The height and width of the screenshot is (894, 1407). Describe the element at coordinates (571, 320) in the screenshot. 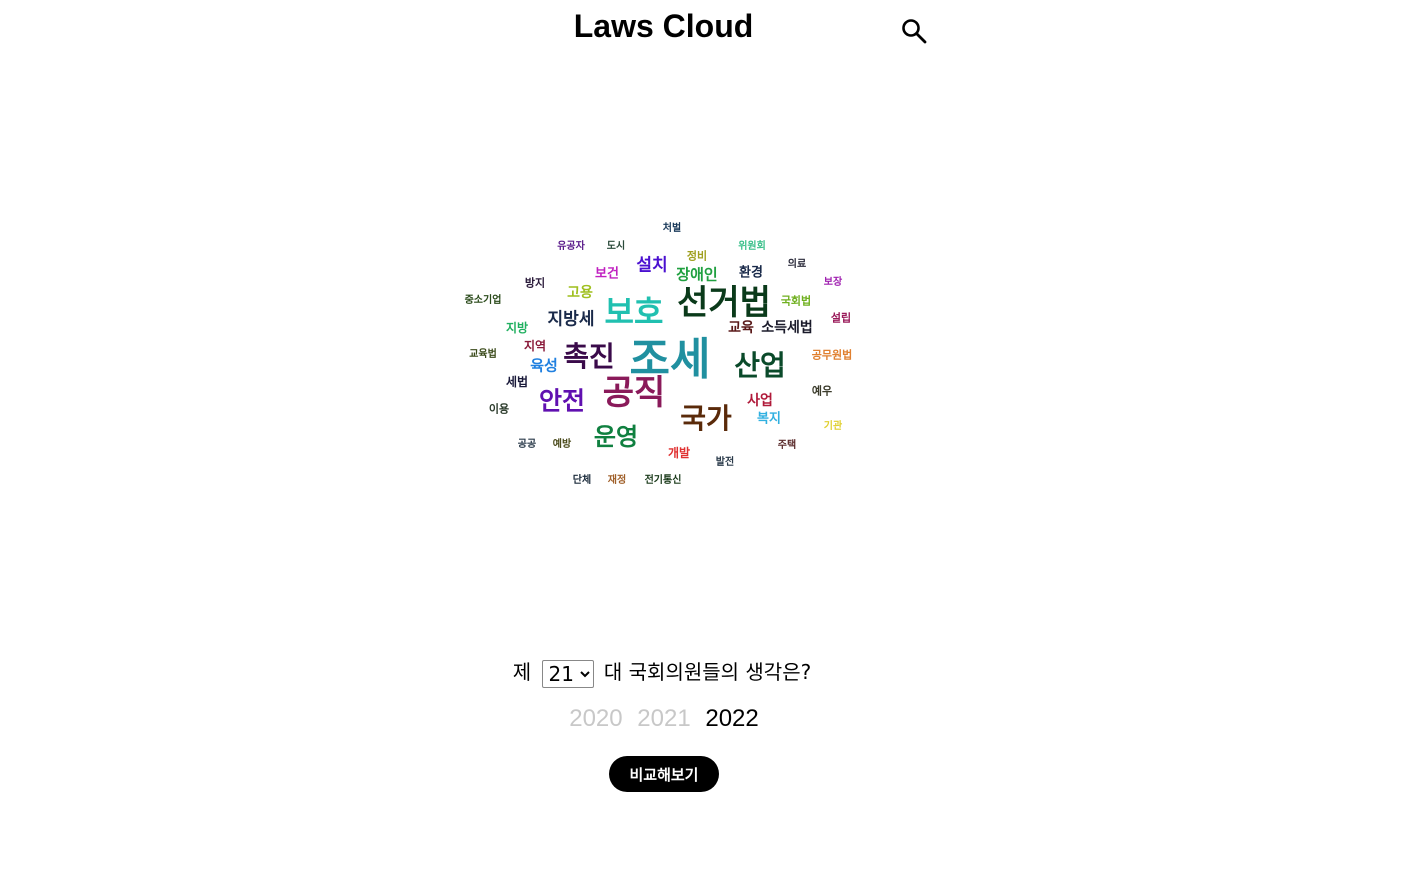

I see `word-cloud-item: 지방세` at that location.